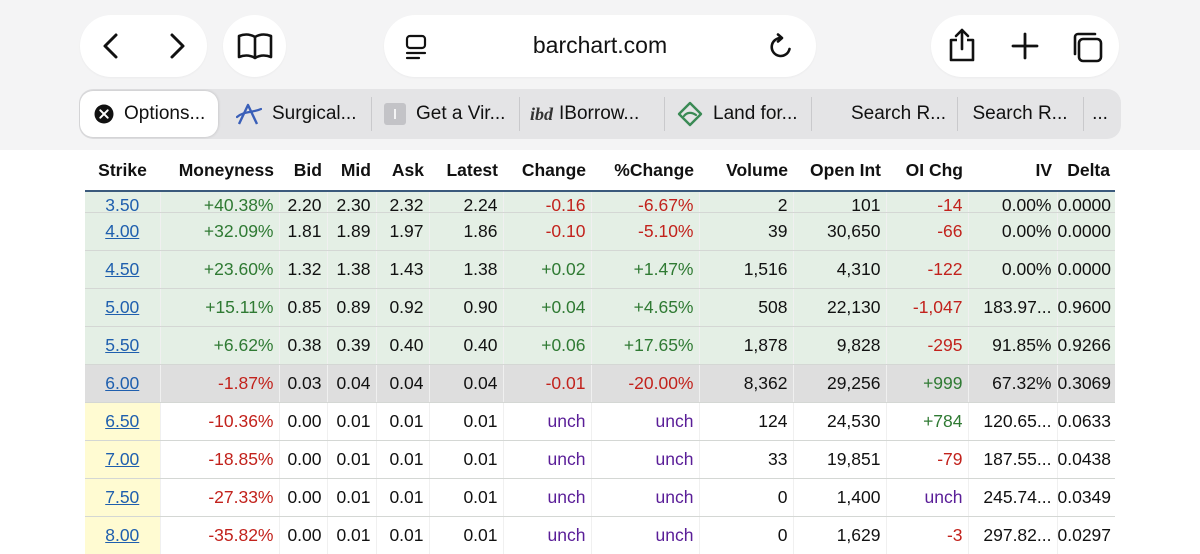 This screenshot has height=554, width=1200. What do you see at coordinates (1086, 202) in the screenshot?
I see `cell-delta: 0.0000` at bounding box center [1086, 202].